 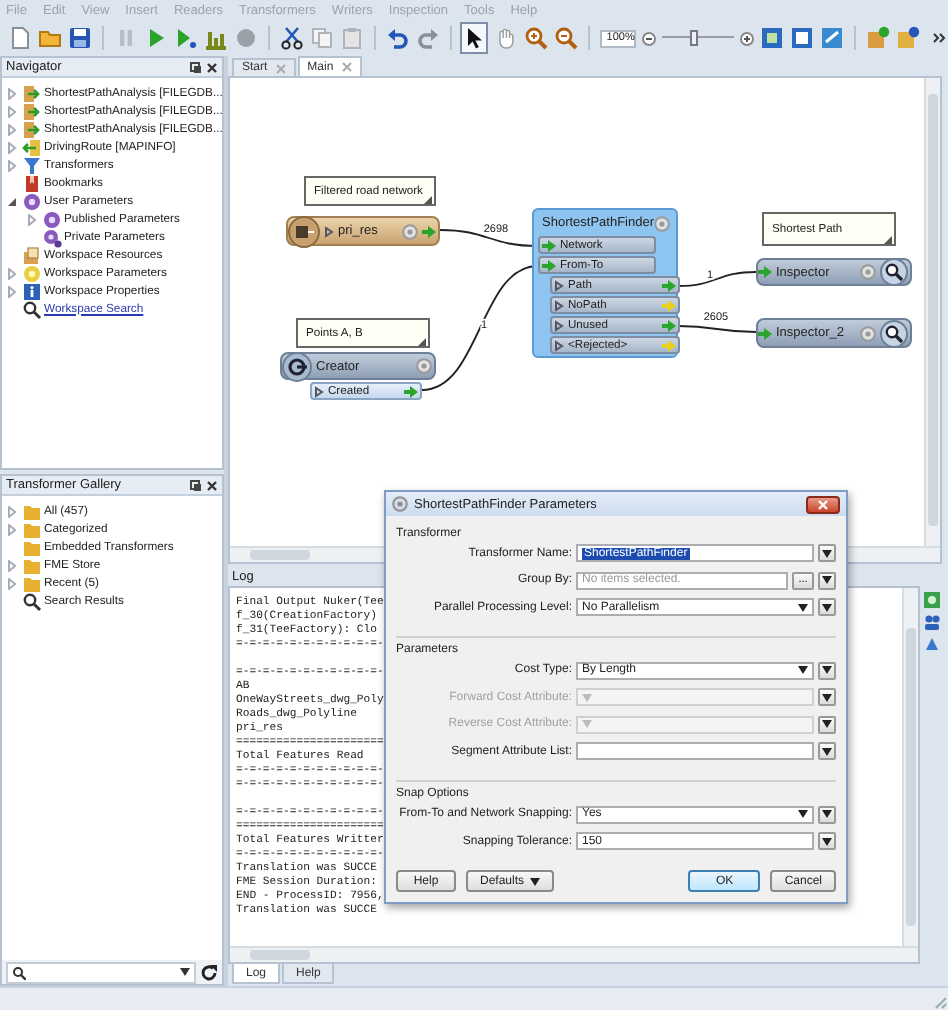 I want to click on close-button, so click(x=823, y=504).